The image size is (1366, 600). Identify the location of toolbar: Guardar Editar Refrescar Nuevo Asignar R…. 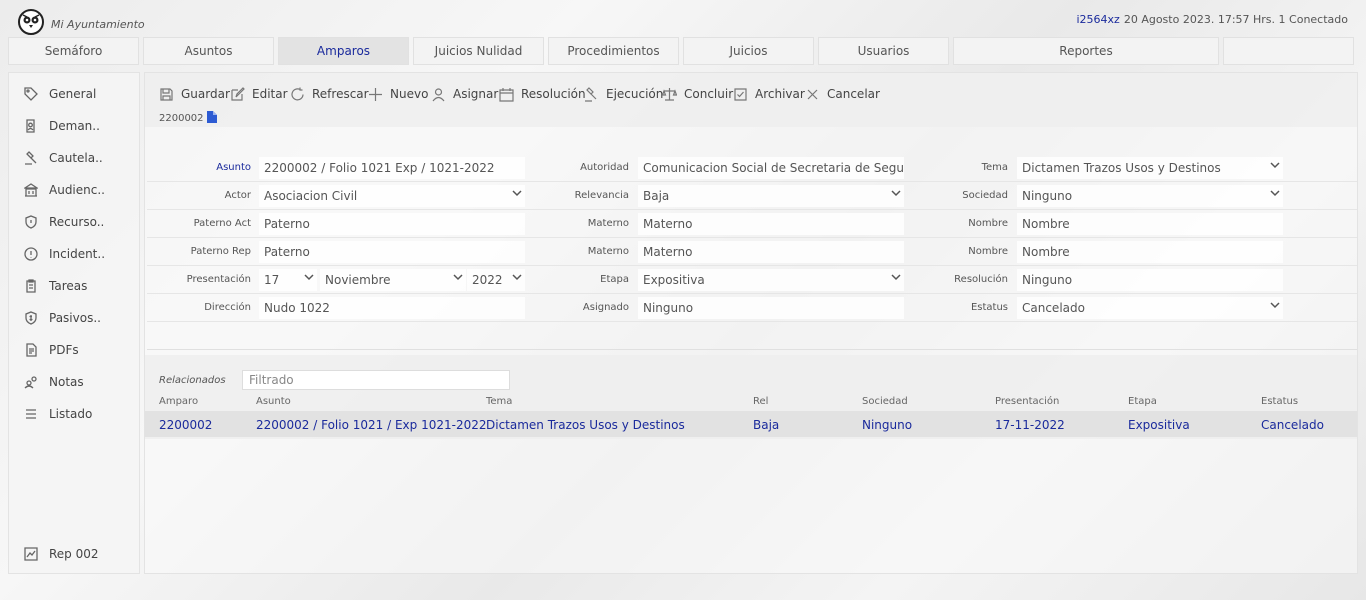
(751, 100).